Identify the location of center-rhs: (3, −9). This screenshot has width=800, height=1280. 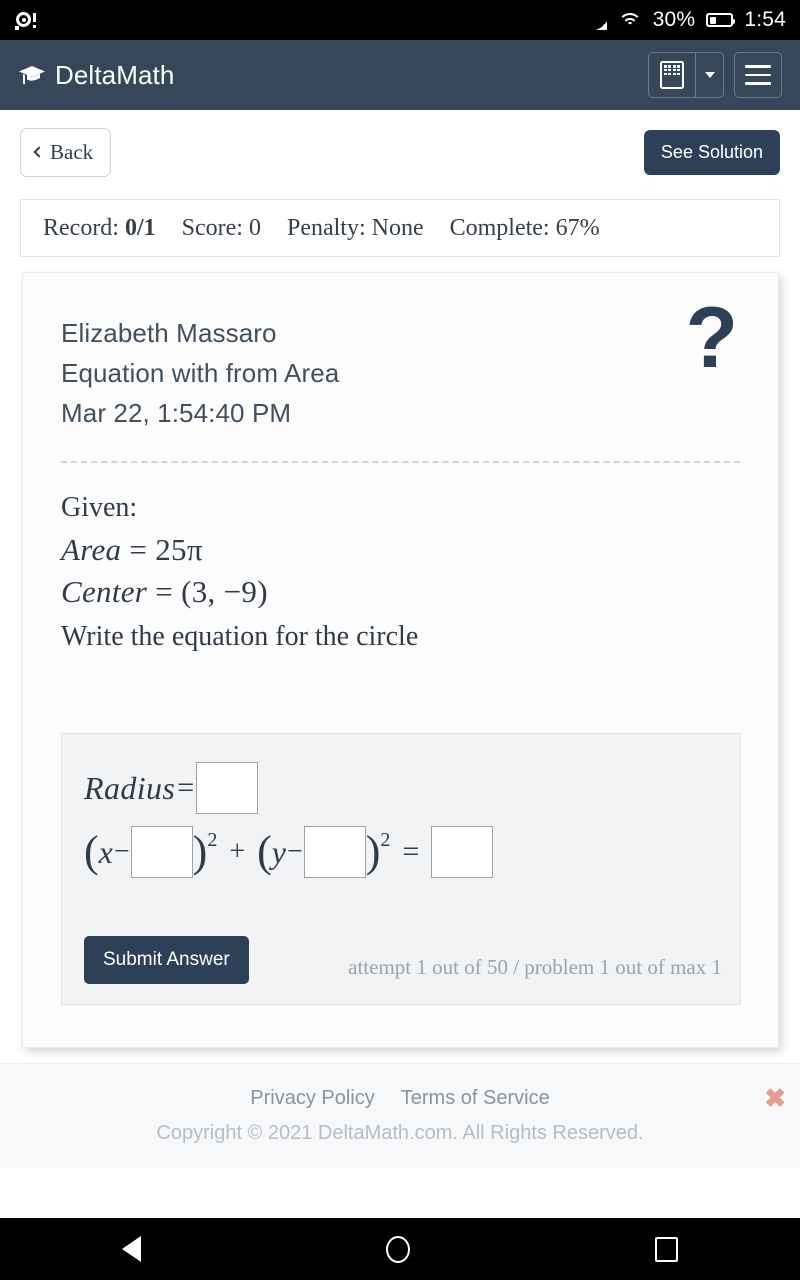
(224, 591).